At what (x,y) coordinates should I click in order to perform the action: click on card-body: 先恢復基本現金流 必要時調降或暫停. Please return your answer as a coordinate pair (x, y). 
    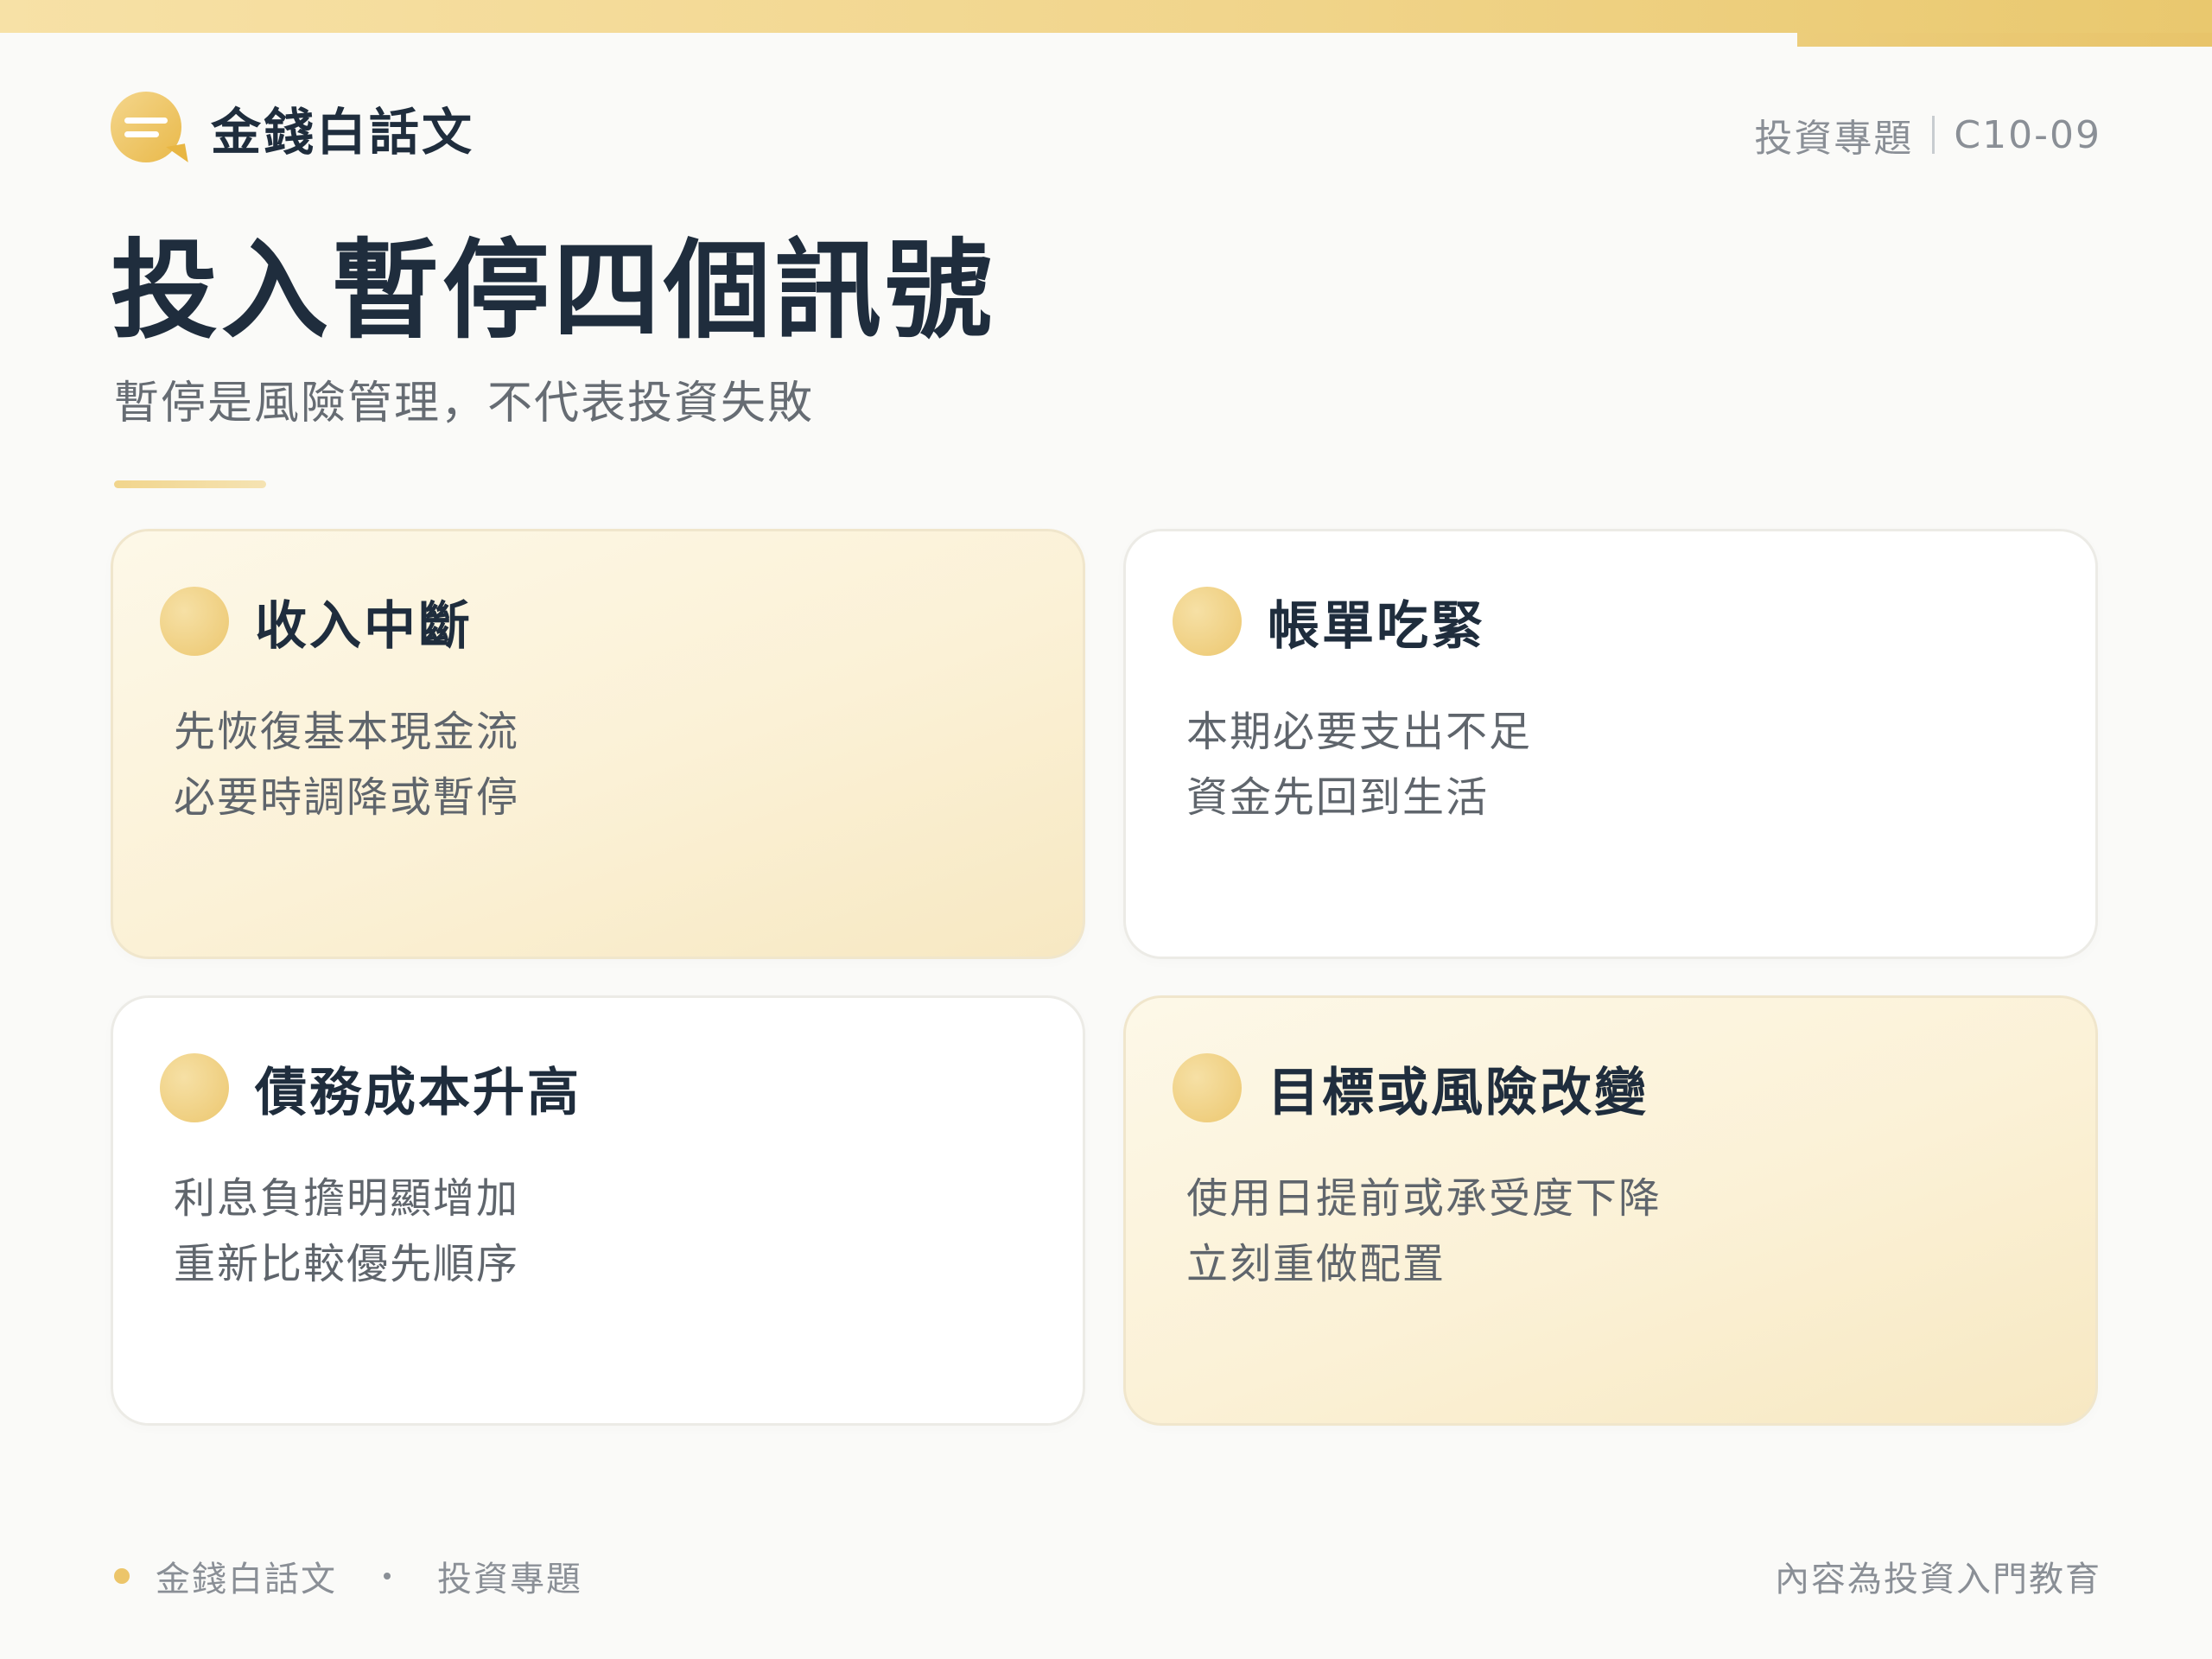
    Looking at the image, I should click on (346, 764).